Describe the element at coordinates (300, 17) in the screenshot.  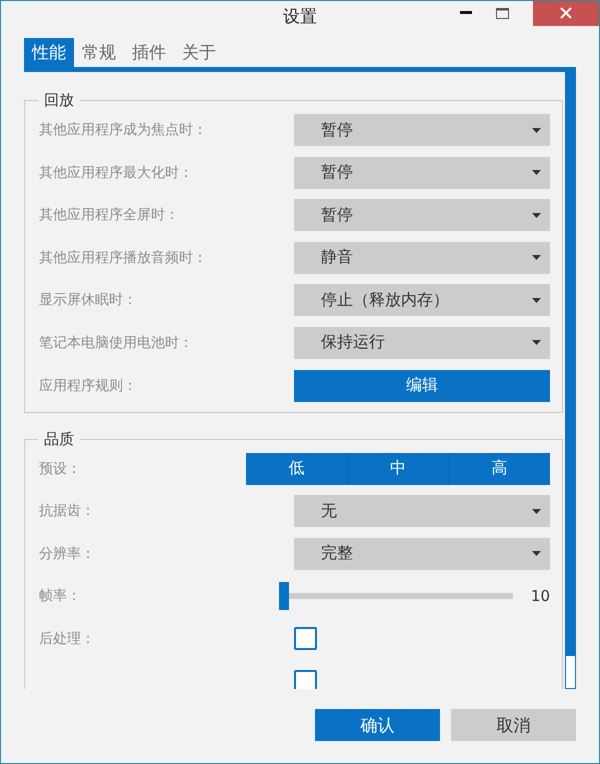
I see `window-title: 设置` at that location.